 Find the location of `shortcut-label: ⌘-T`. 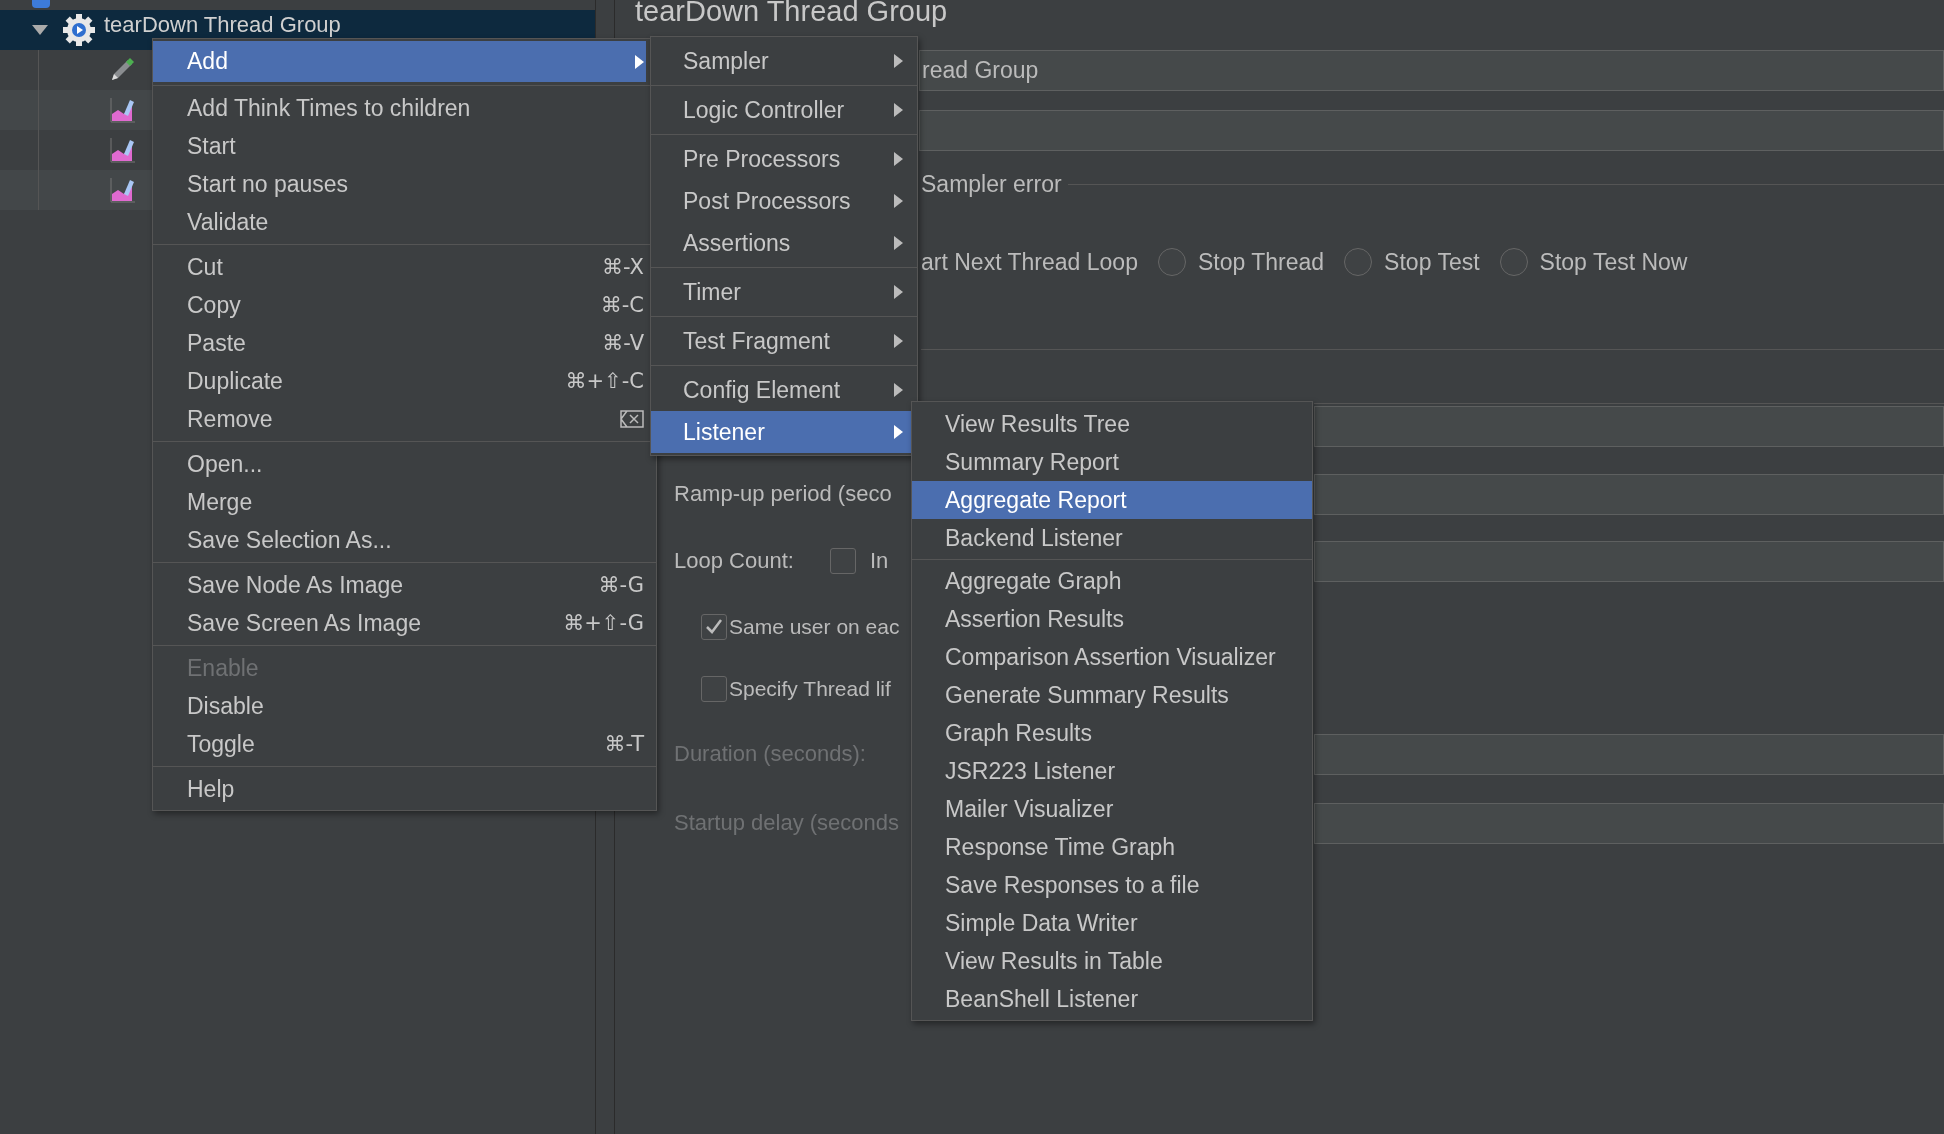

shortcut-label: ⌘-T is located at coordinates (624, 744).